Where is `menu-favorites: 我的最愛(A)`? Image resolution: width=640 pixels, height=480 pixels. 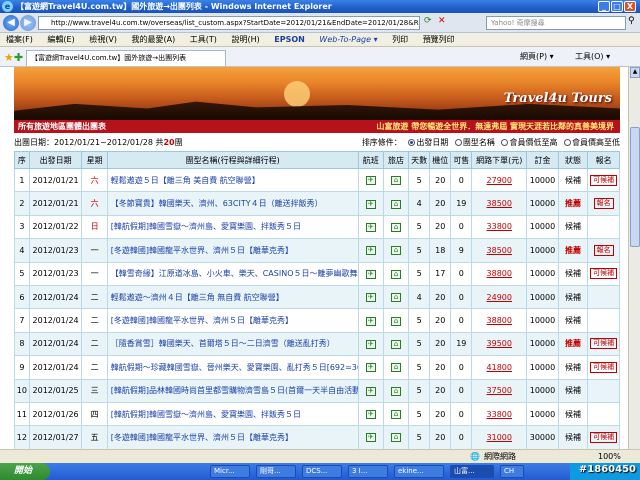
menu-favorites: 我的最愛(A) is located at coordinates (154, 39).